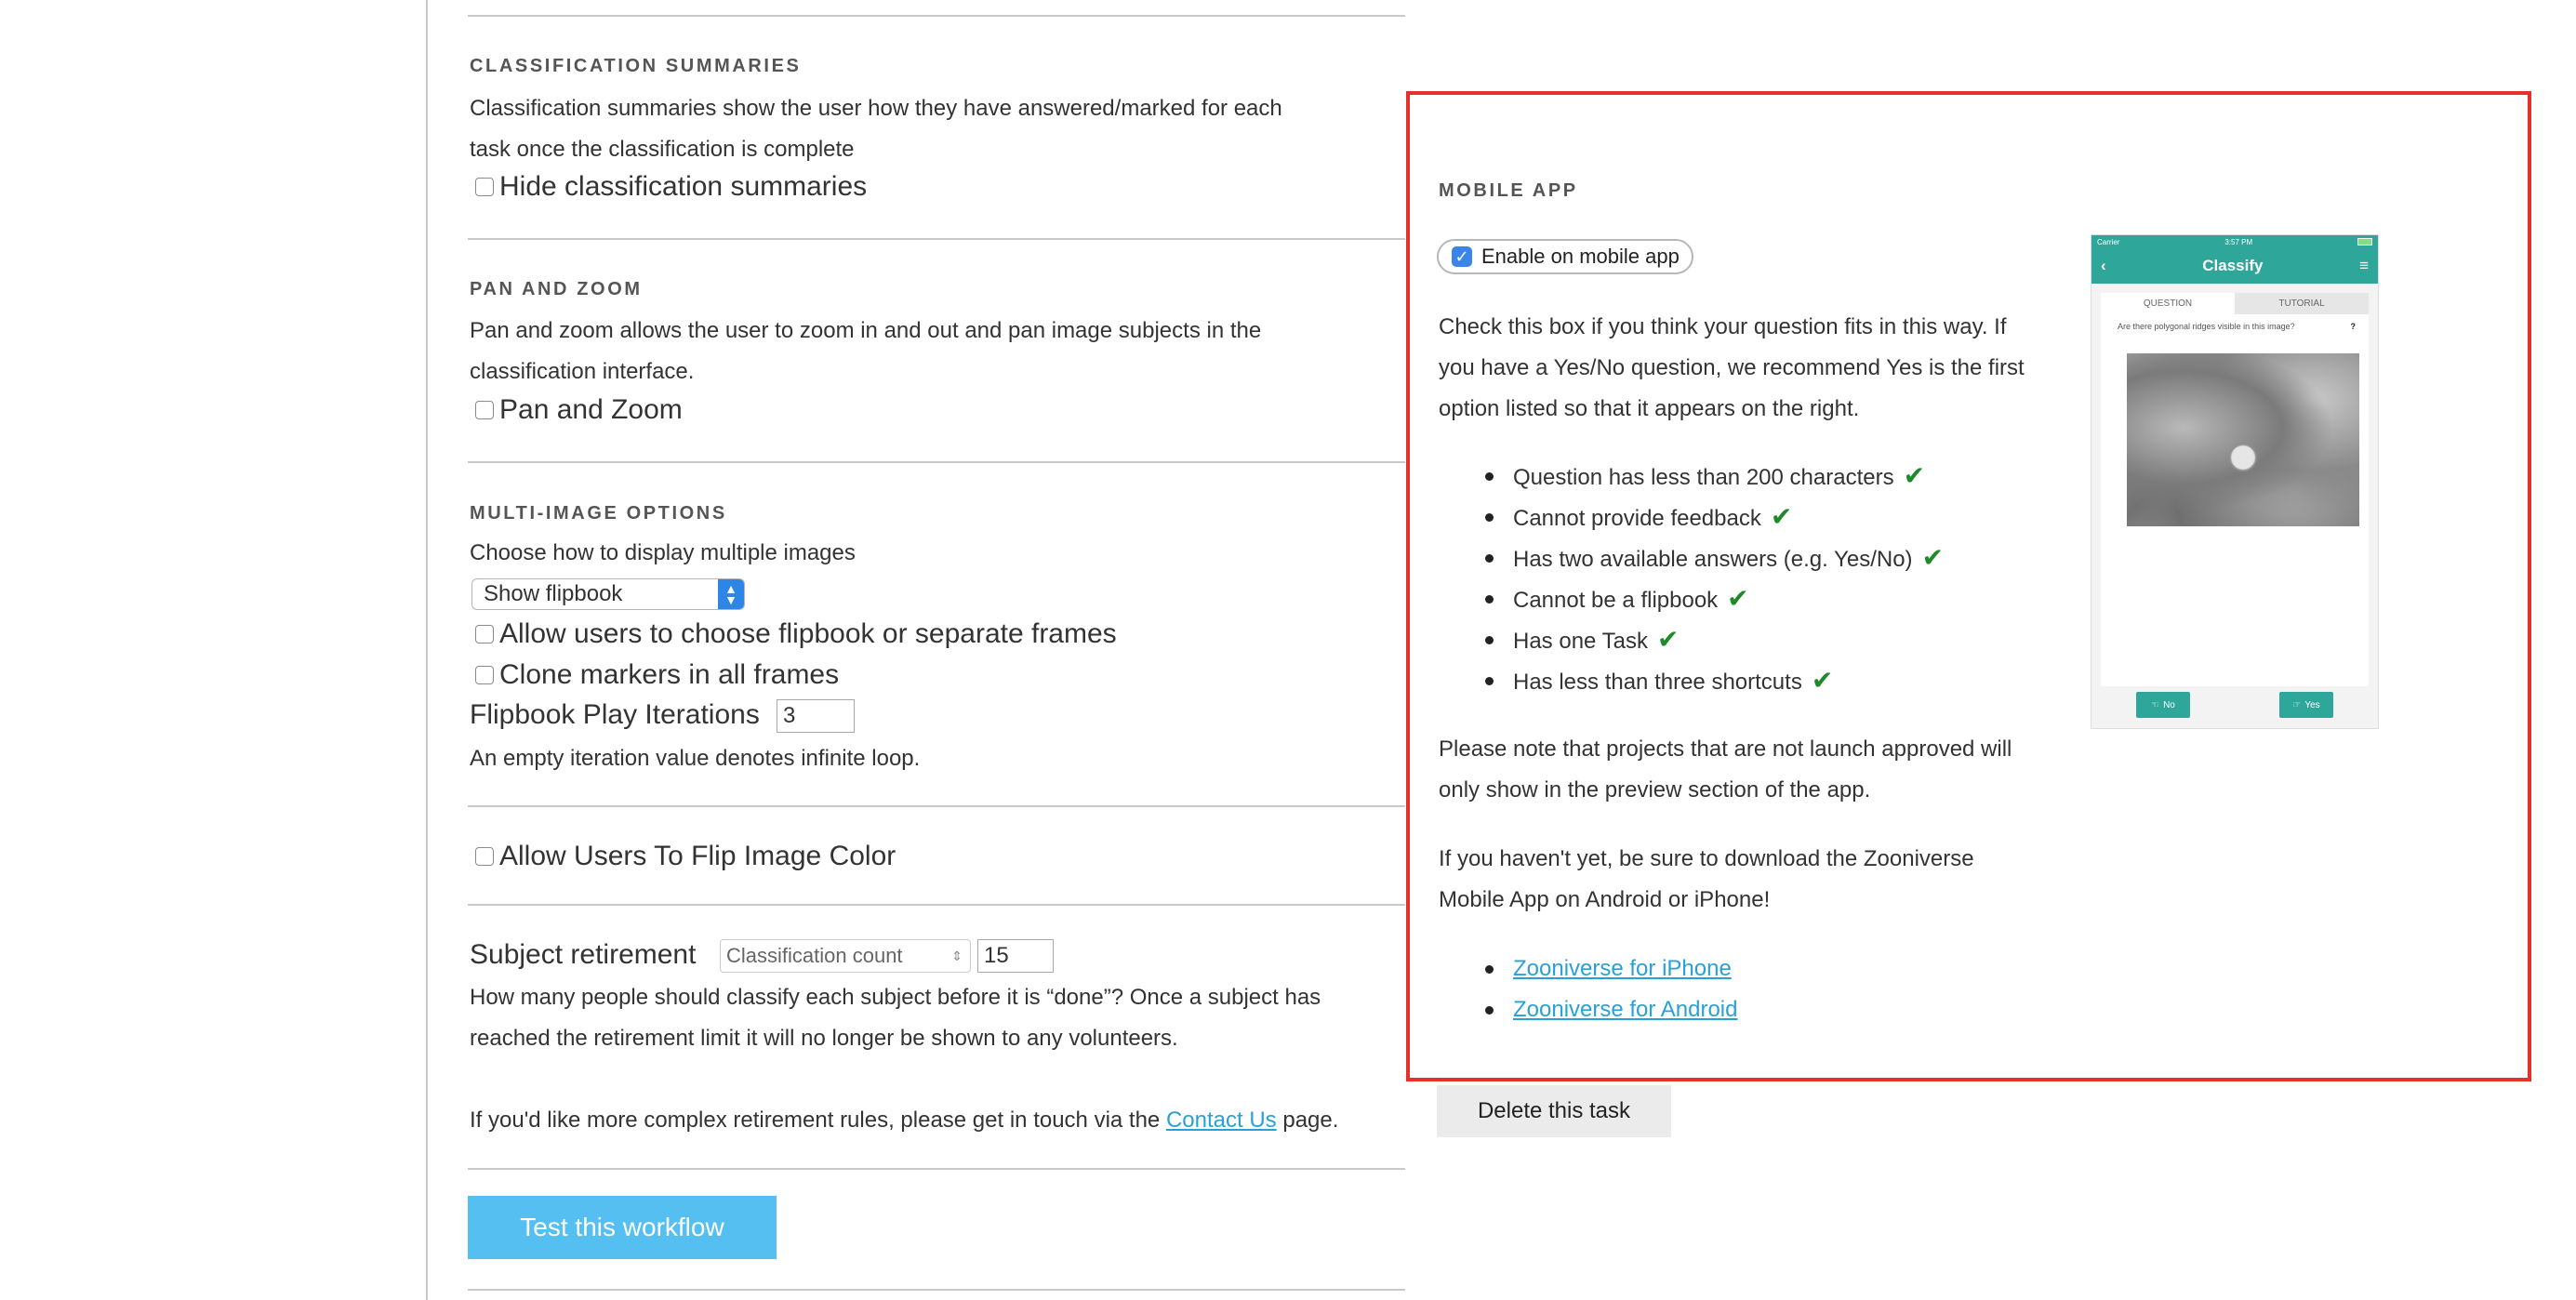 The height and width of the screenshot is (1300, 2576). I want to click on list-item: Zooniverse for iPhone, so click(1588, 968).